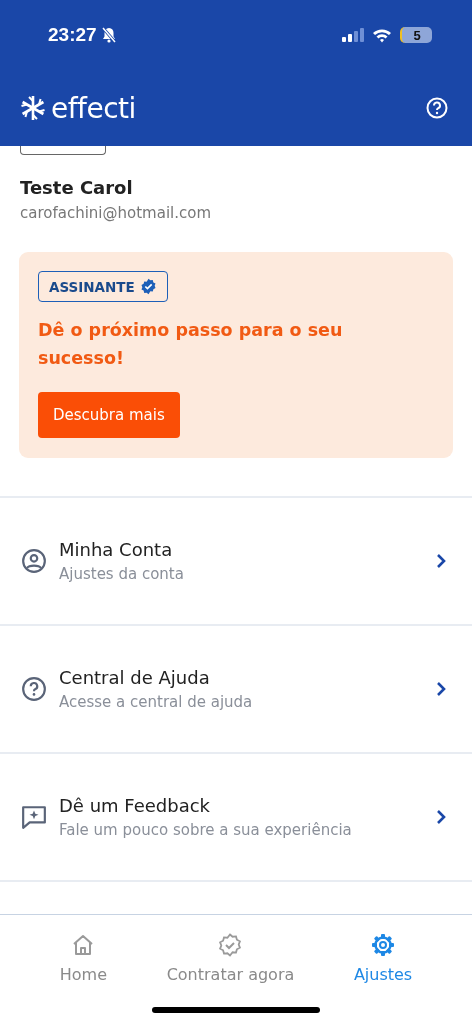  What do you see at coordinates (116, 549) in the screenshot?
I see `menu-item-title: Minha Conta` at bounding box center [116, 549].